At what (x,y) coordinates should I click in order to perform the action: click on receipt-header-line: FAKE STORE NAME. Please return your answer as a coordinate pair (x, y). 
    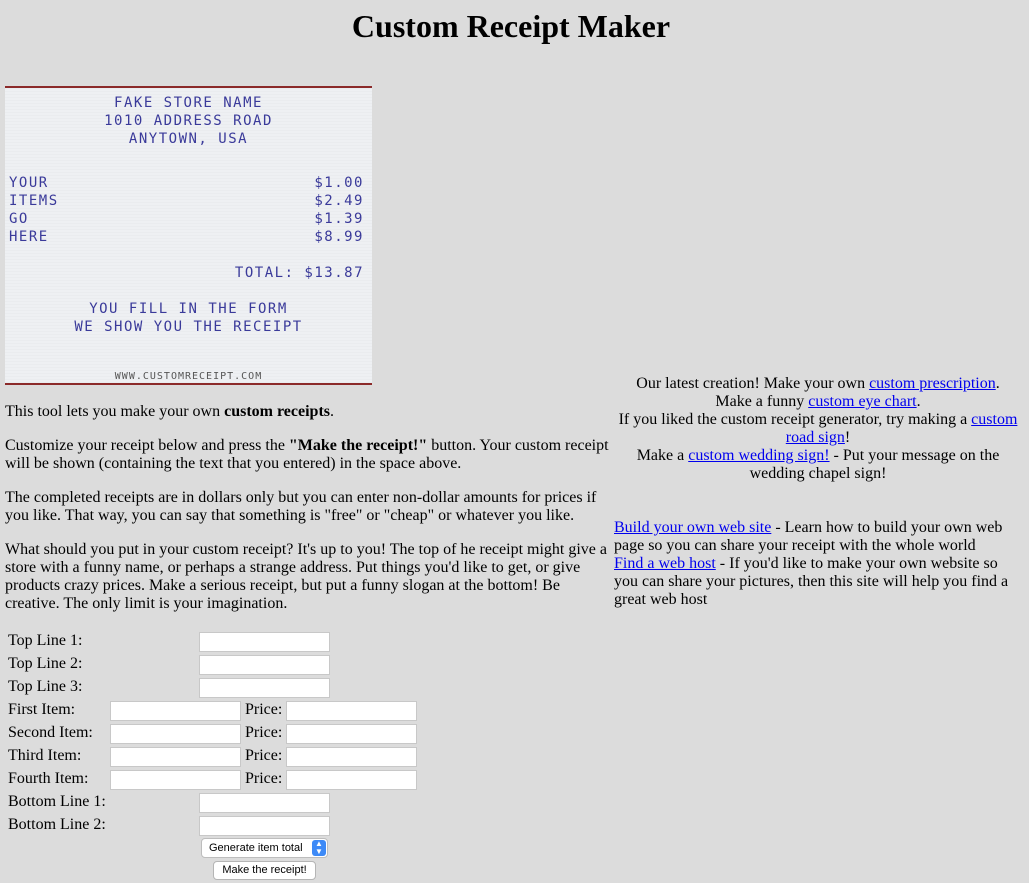
    Looking at the image, I should click on (188, 103).